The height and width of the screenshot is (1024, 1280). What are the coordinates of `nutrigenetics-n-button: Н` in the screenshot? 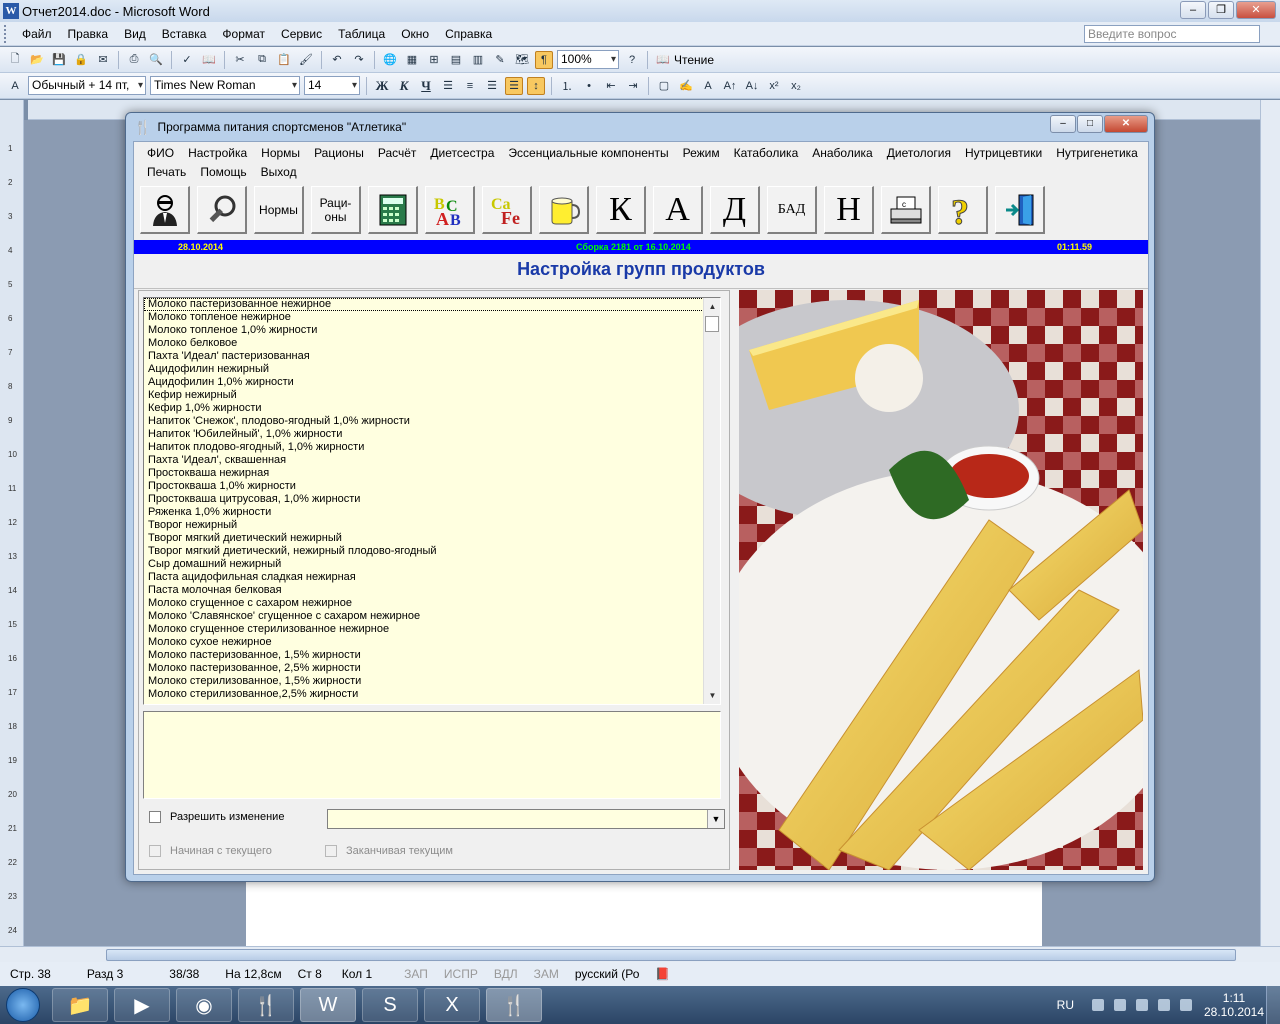 It's located at (849, 210).